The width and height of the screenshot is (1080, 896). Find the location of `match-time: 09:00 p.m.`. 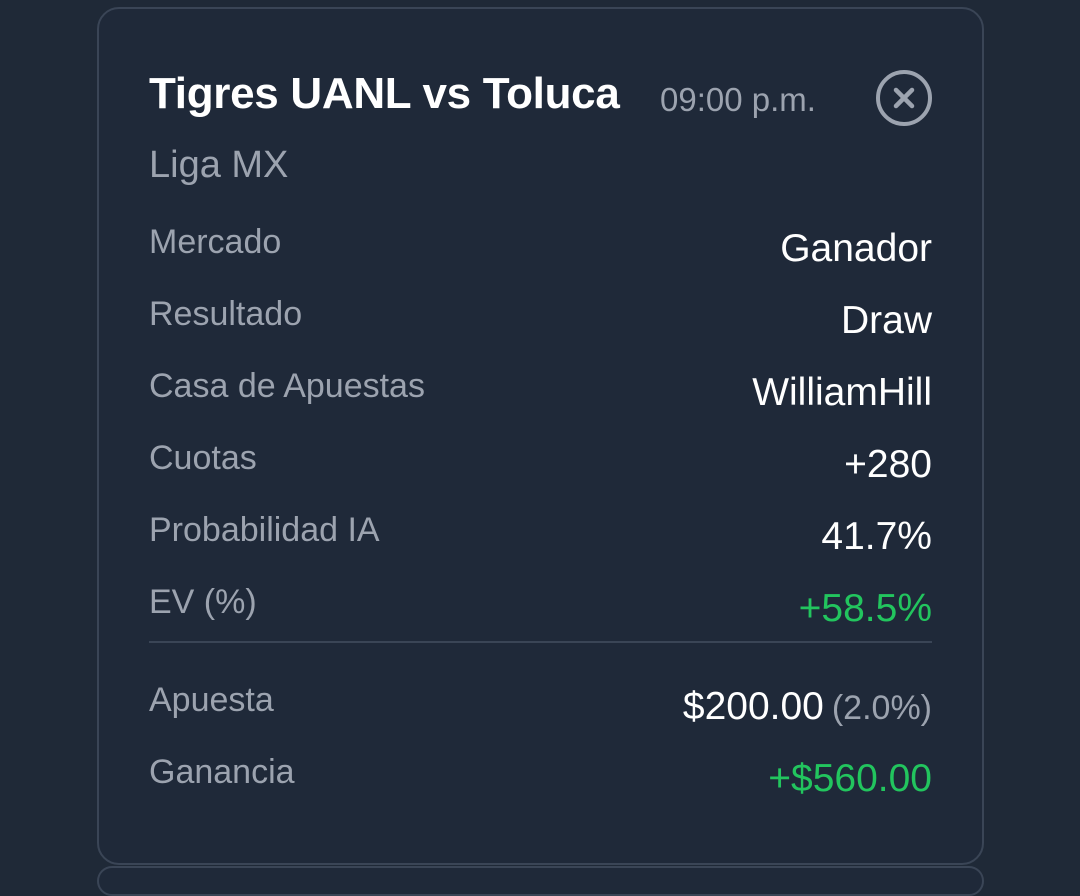

match-time: 09:00 p.m. is located at coordinates (738, 99).